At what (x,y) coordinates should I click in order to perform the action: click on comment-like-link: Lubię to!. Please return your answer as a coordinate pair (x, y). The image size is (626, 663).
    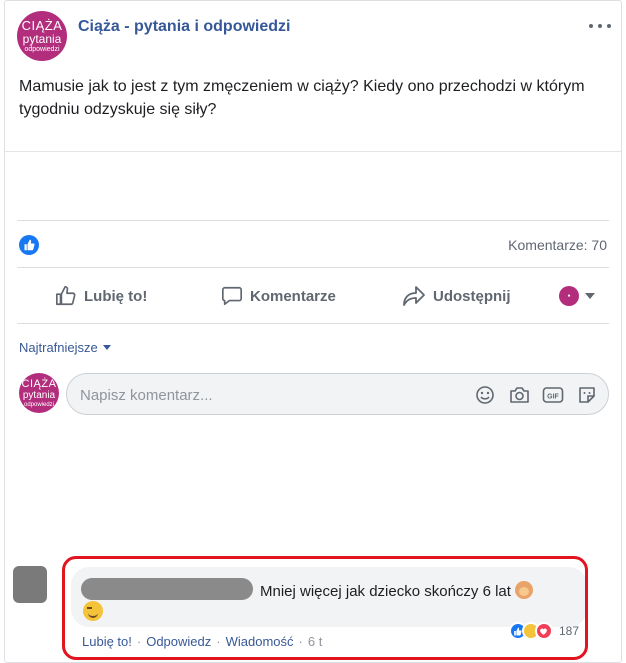
    Looking at the image, I should click on (107, 641).